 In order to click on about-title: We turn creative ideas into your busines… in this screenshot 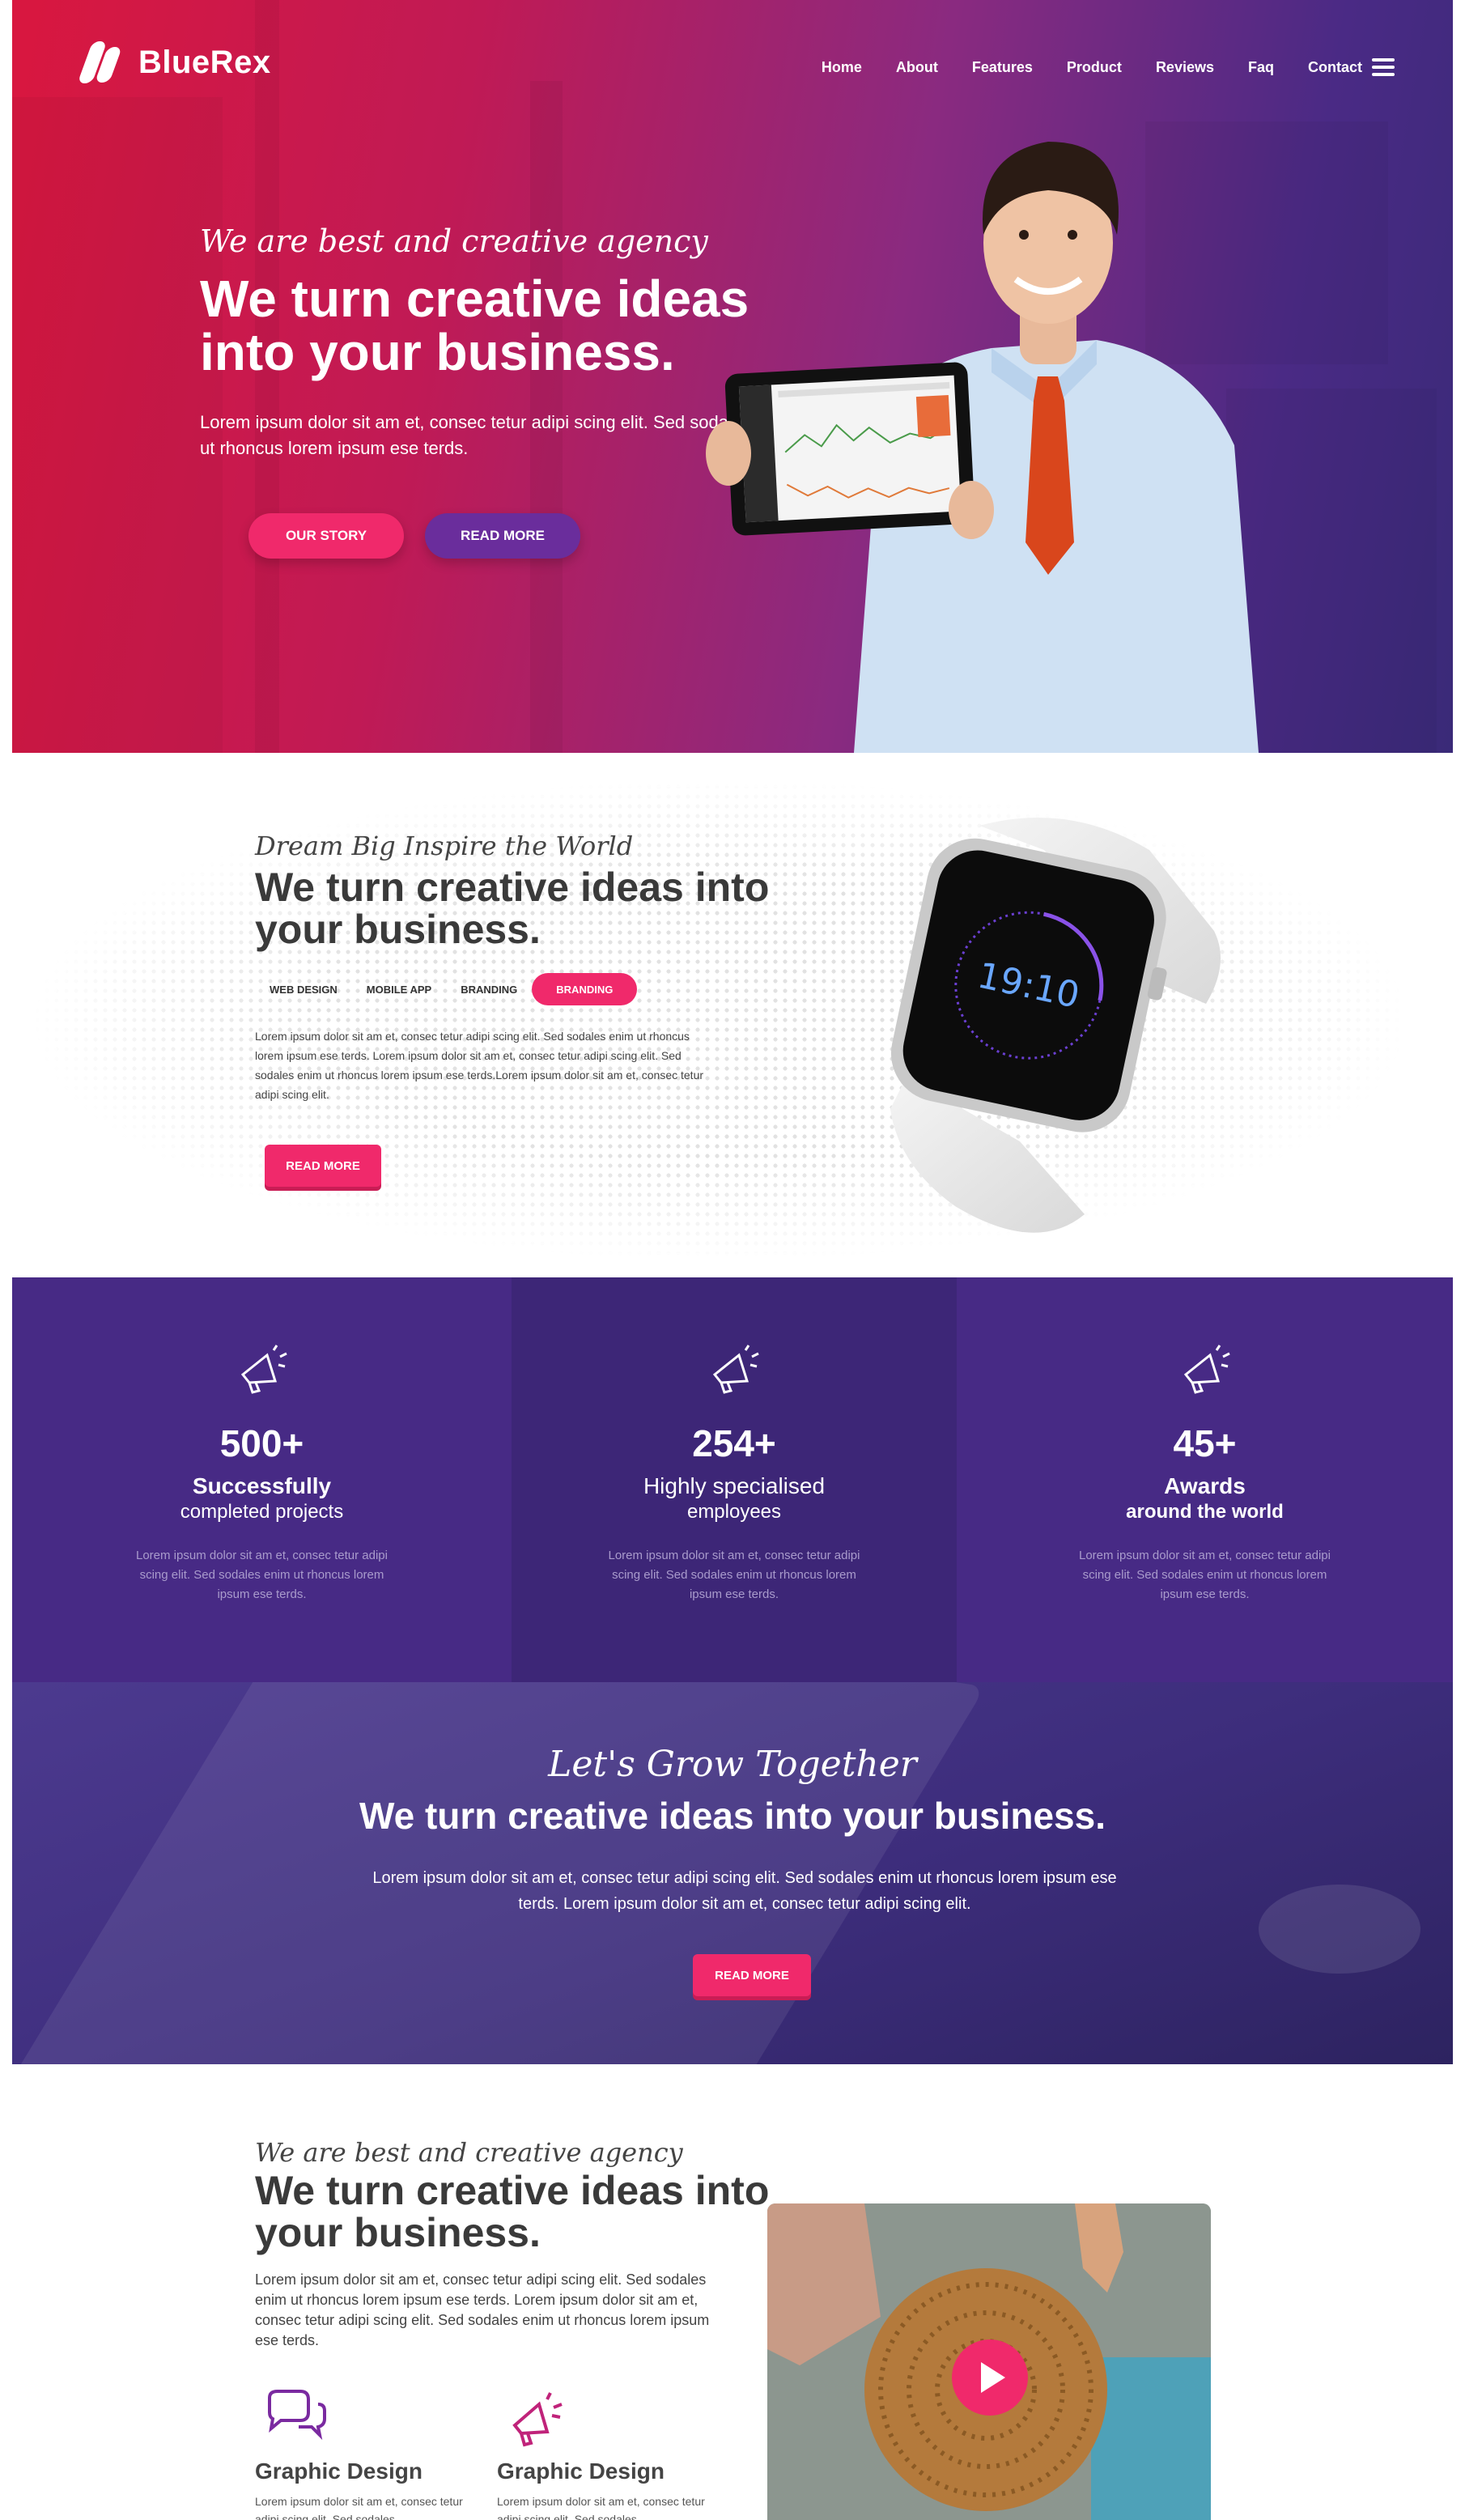, I will do `click(512, 2211)`.